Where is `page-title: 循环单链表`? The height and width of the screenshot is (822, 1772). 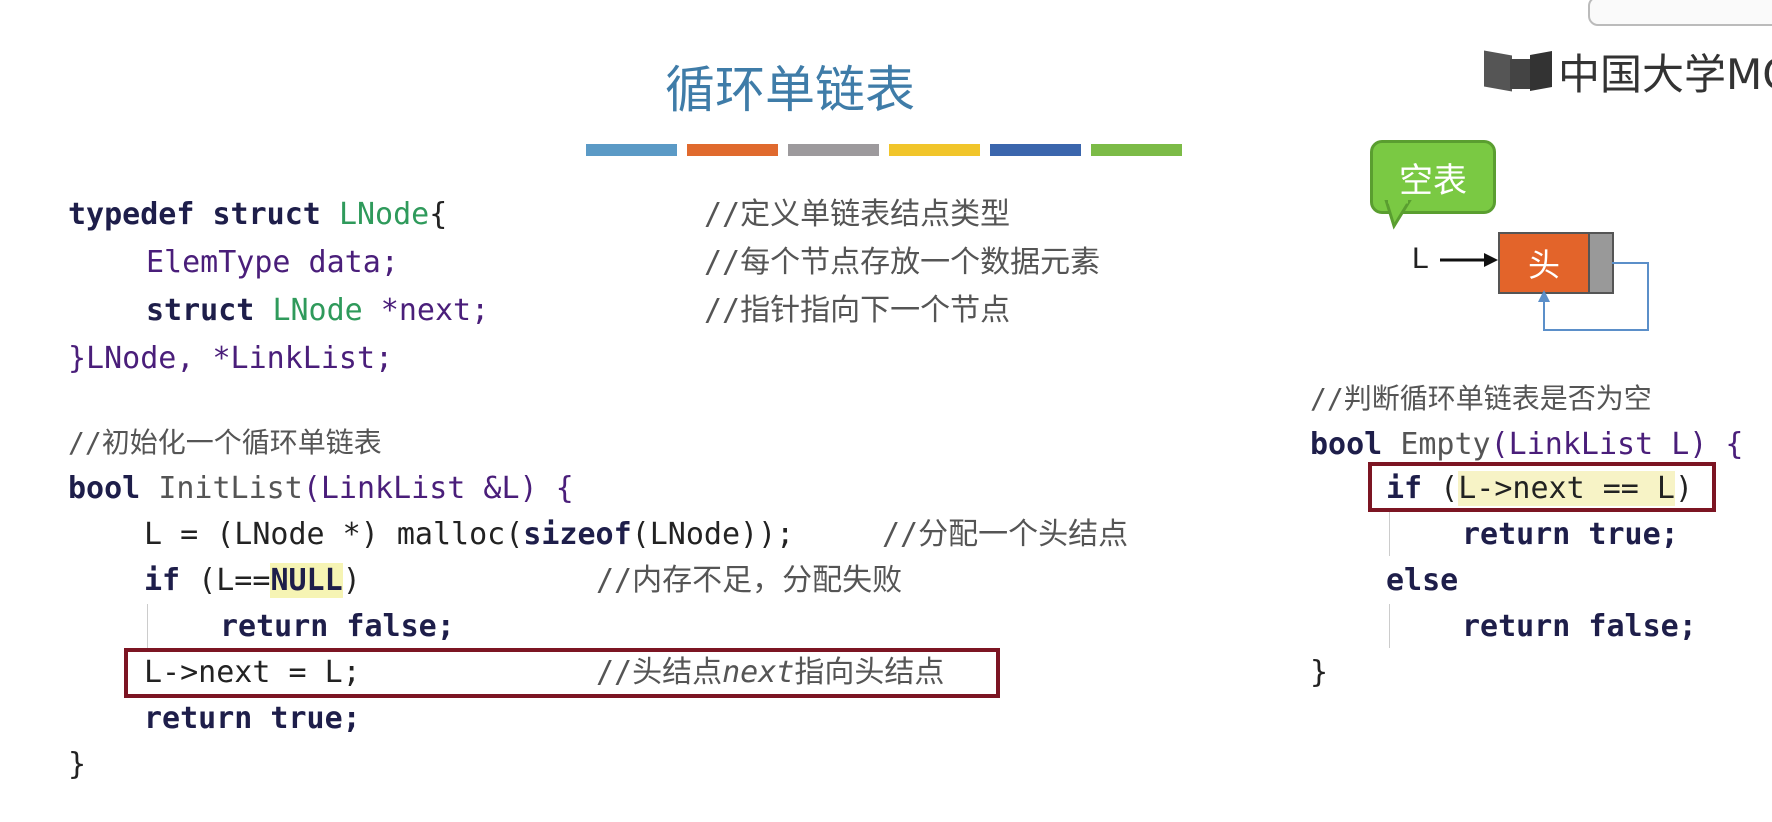
page-title: 循环单链表 is located at coordinates (790, 90).